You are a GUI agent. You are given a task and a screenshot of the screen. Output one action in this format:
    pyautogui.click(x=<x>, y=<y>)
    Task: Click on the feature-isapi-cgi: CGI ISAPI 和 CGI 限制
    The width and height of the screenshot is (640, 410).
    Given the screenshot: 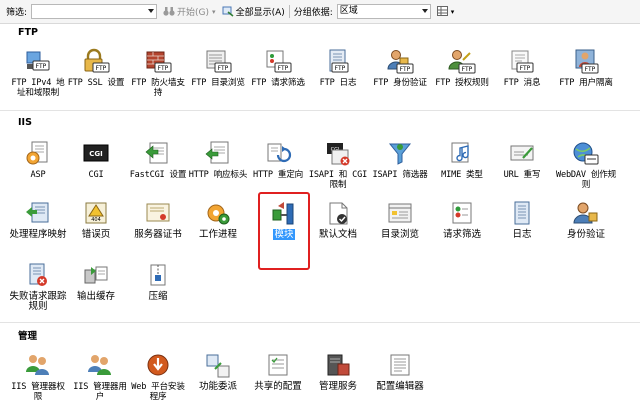 What is the action you would take?
    pyautogui.click(x=338, y=165)
    